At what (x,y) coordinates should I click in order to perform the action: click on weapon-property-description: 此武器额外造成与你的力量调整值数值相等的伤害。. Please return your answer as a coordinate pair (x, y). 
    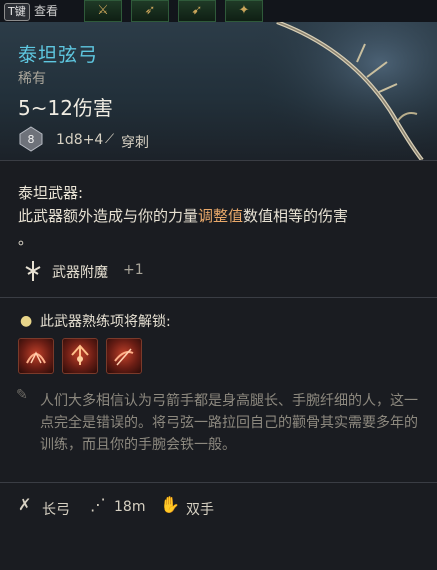
    Looking at the image, I should click on (183, 227).